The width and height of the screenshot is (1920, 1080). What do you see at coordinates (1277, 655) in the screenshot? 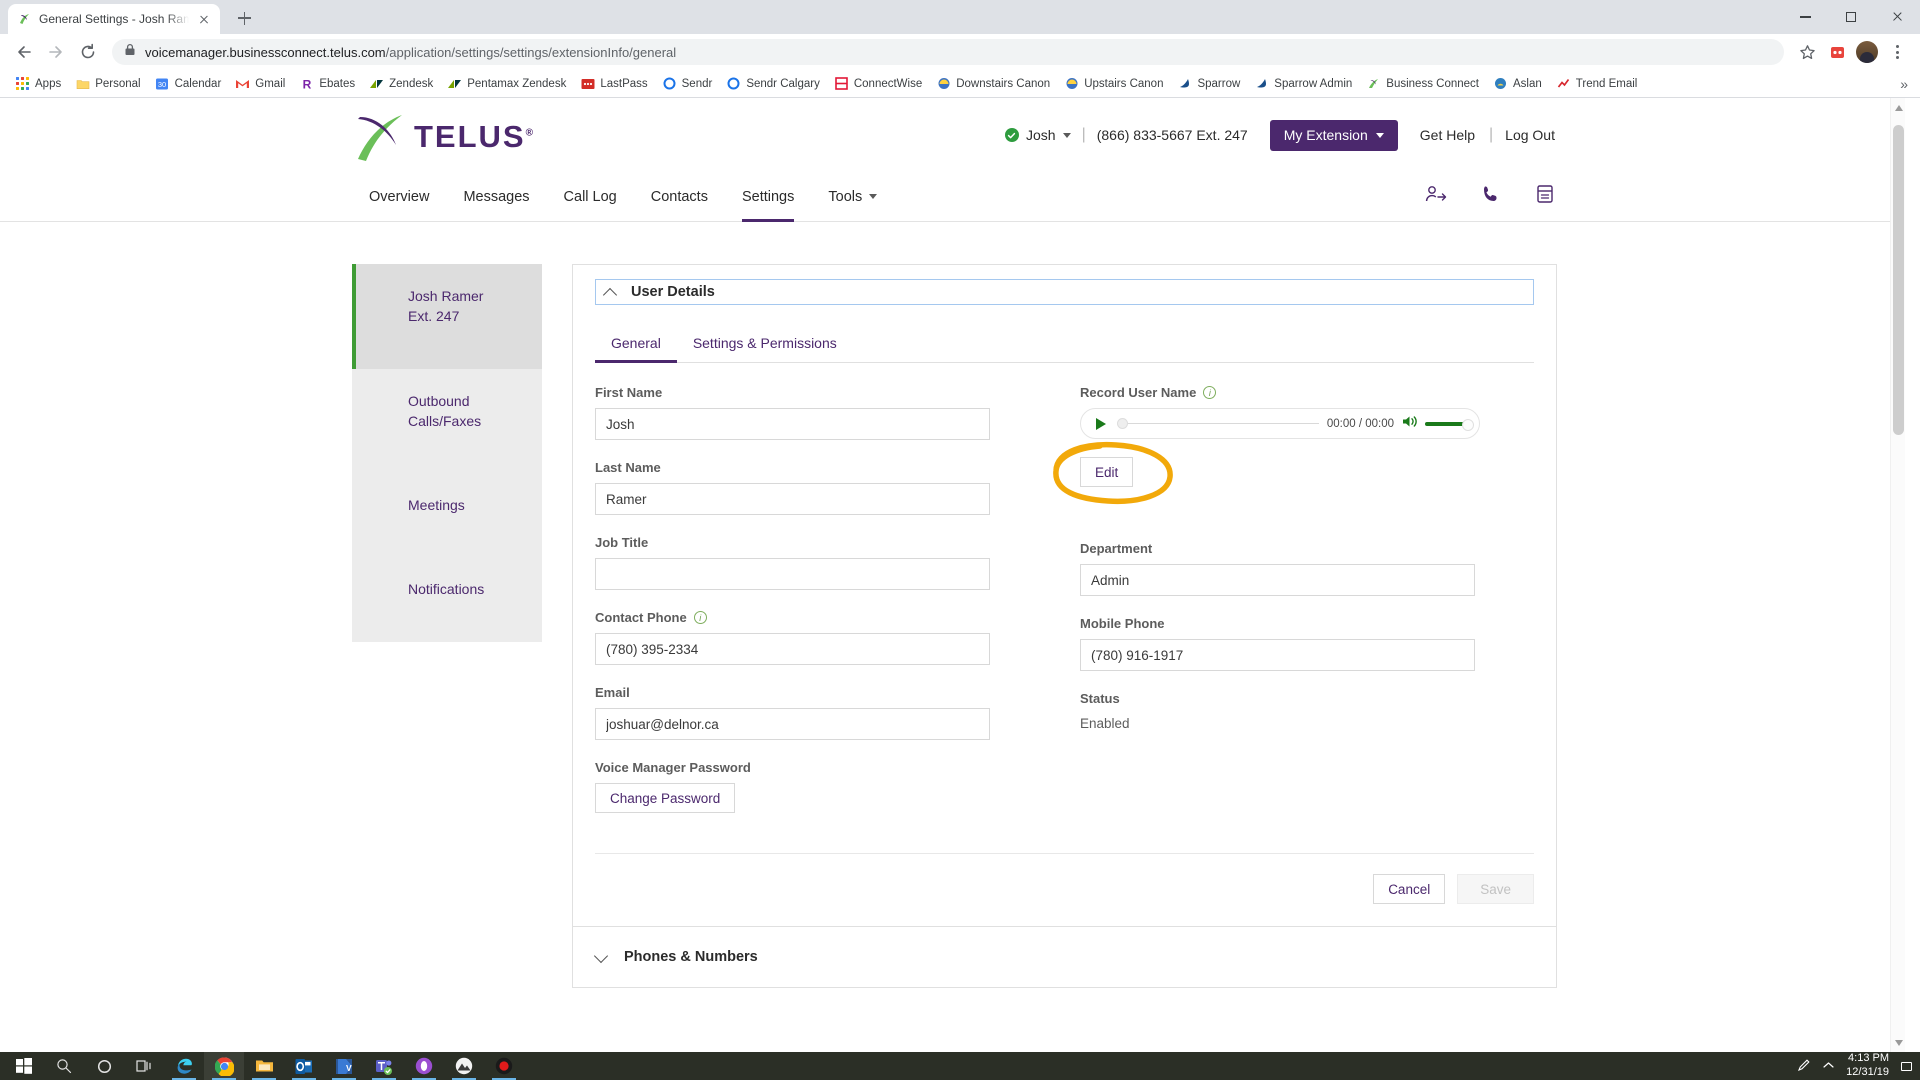
I see `mobile-phone-input` at bounding box center [1277, 655].